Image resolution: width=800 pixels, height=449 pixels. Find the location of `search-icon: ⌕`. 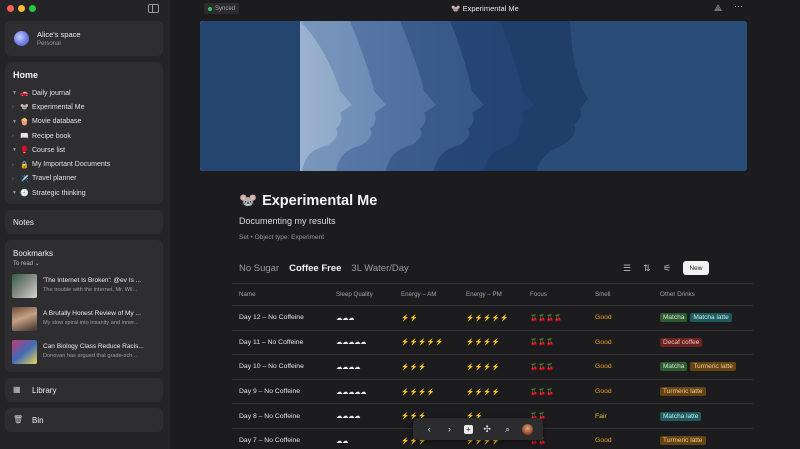

search-icon: ⌕ is located at coordinates (507, 429).